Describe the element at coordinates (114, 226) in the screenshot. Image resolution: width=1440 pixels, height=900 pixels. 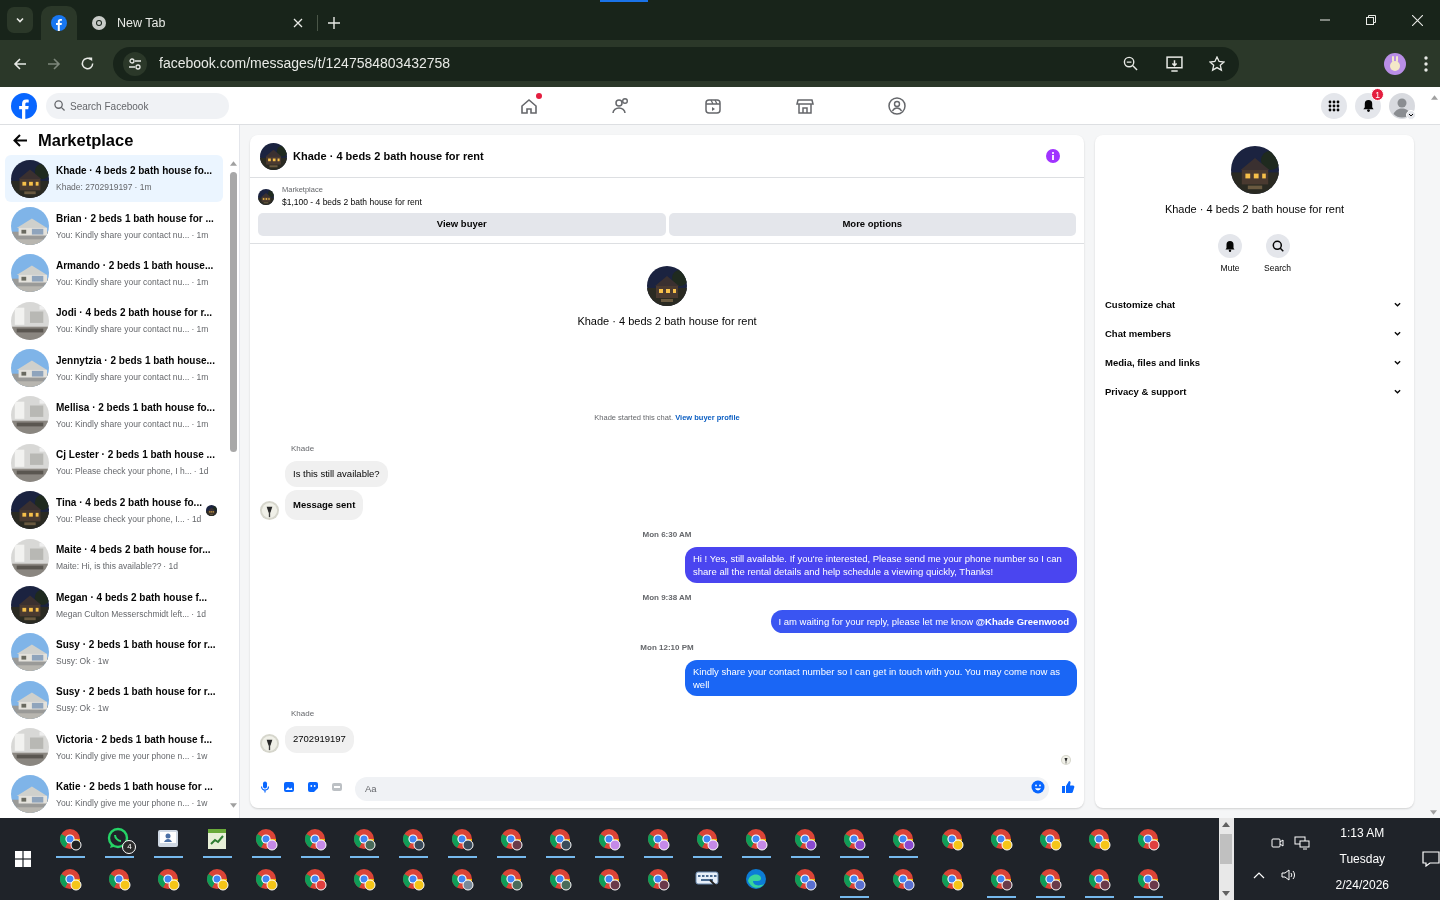
I see `conversation-item: Brian · 2 beds 1 bath house for ... You: Kindly share your contact nu... · 1m` at that location.